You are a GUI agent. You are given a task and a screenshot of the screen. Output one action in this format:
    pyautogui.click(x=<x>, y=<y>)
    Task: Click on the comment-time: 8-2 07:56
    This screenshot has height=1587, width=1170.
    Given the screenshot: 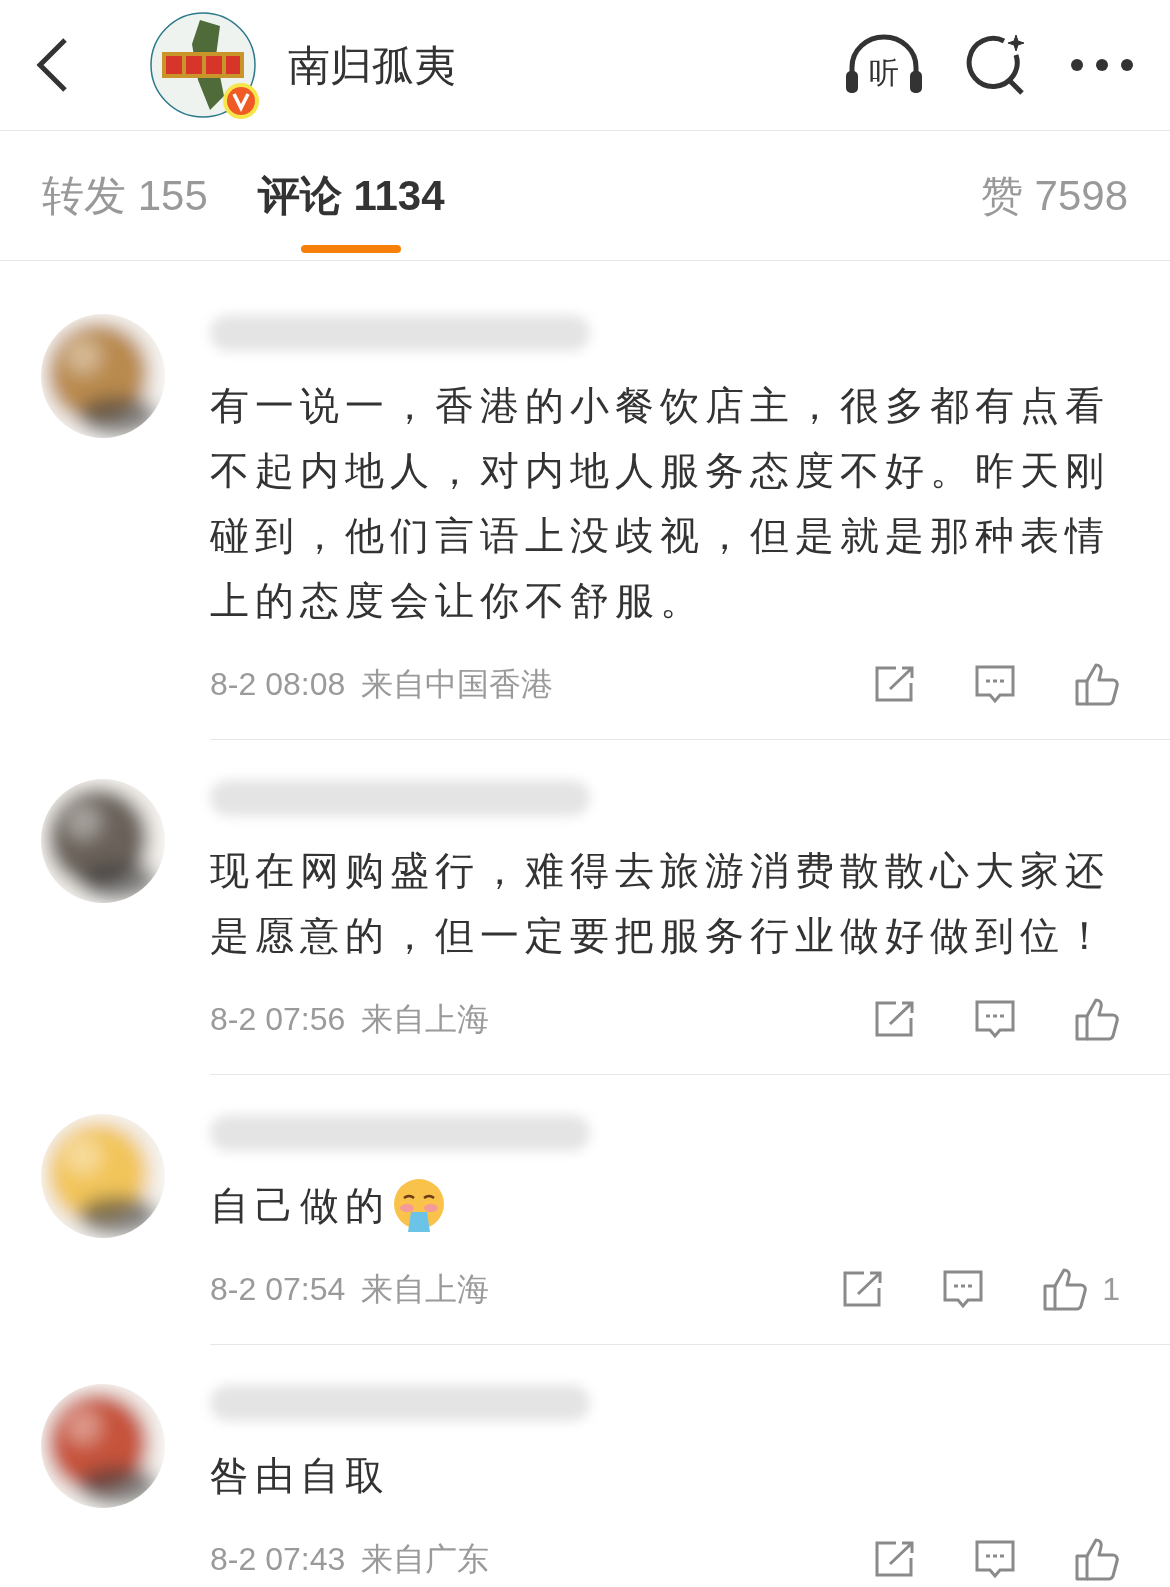 What is the action you would take?
    pyautogui.click(x=278, y=1019)
    